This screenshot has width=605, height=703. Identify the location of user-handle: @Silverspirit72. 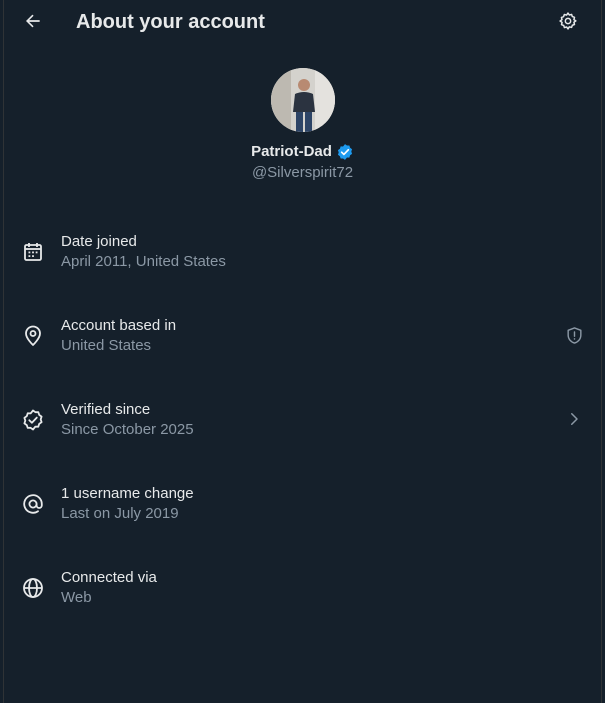
(302, 172).